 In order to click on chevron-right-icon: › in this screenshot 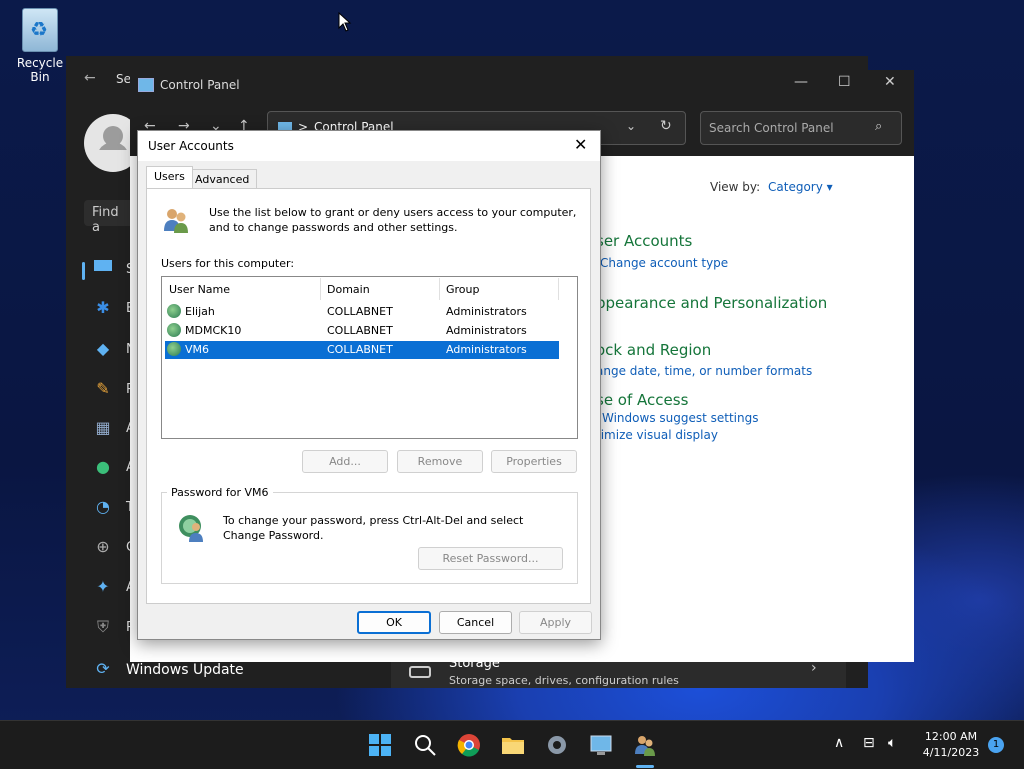, I will do `click(814, 668)`.